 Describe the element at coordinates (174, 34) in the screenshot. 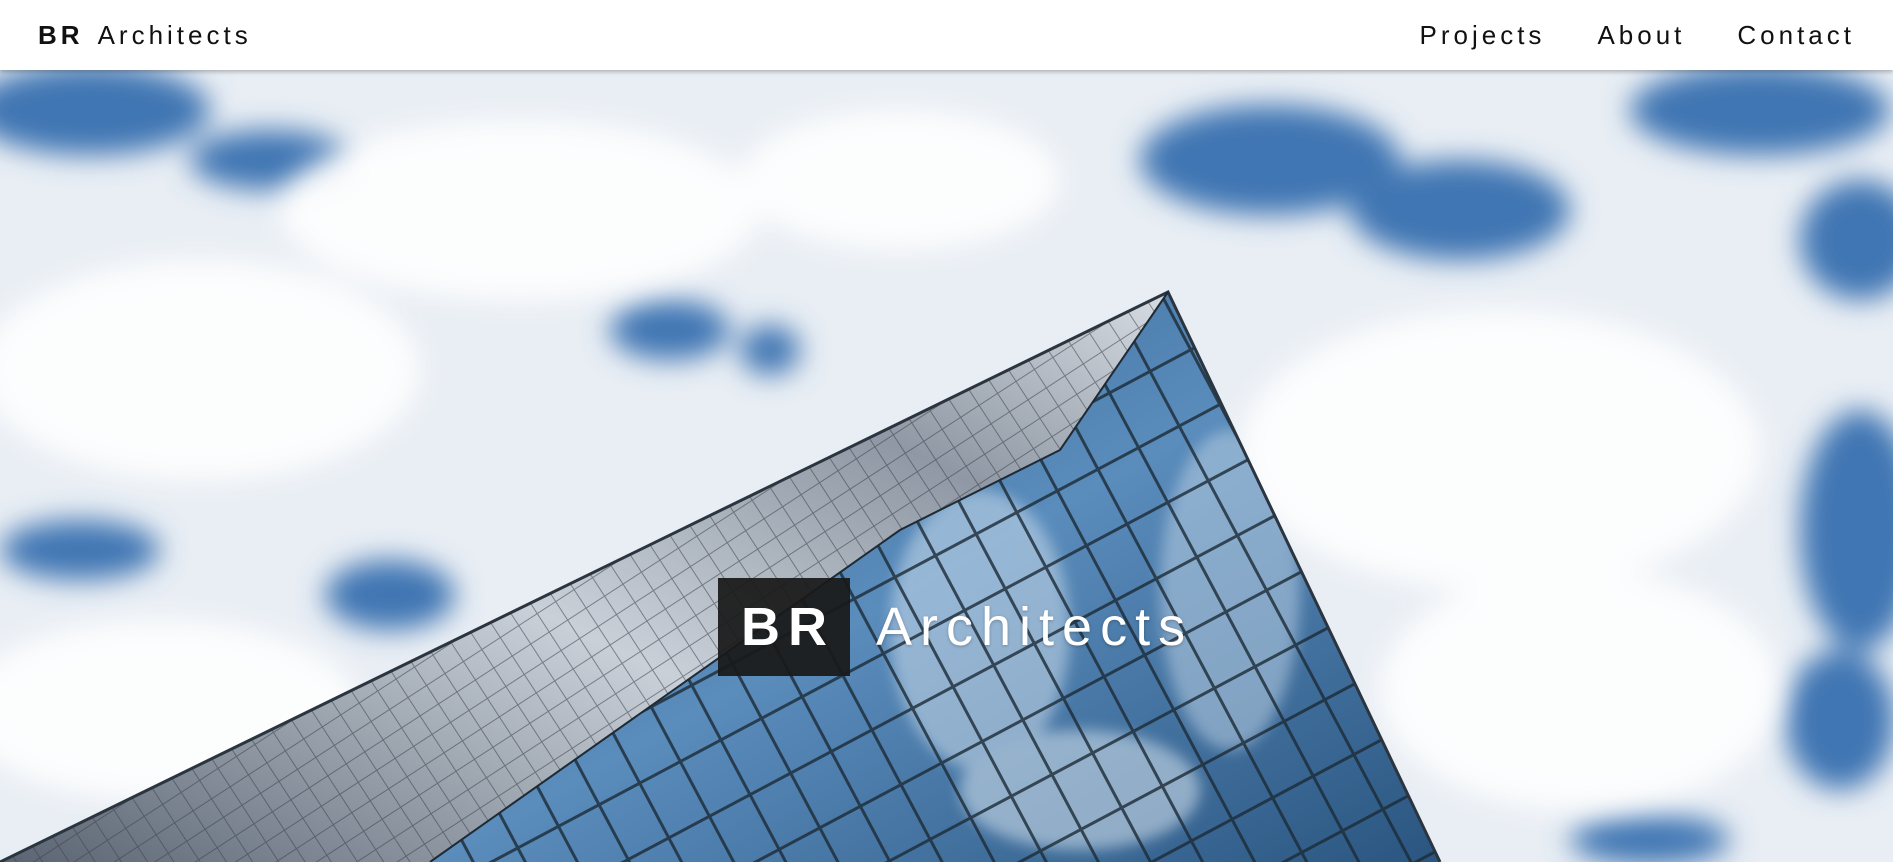

I see `brand-name: Architects` at that location.